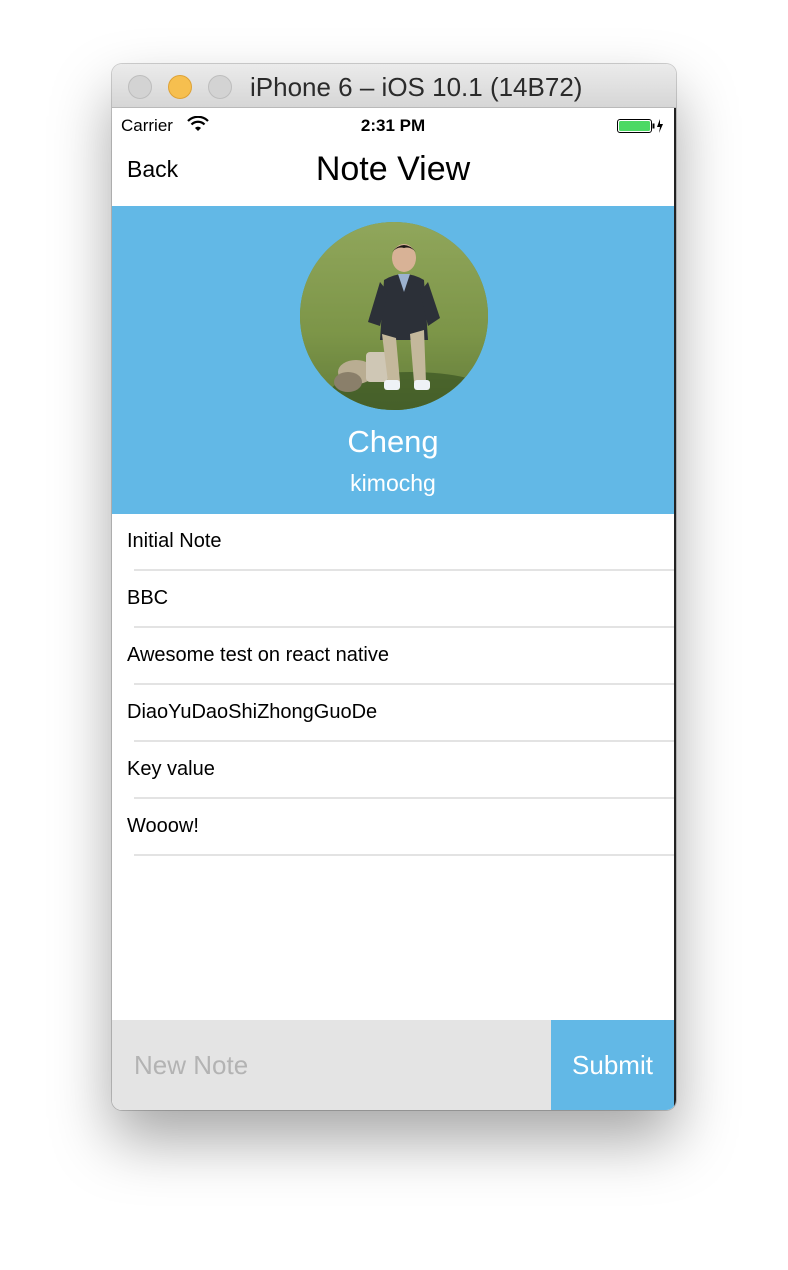  Describe the element at coordinates (180, 87) in the screenshot. I see `minimize-window-button` at that location.